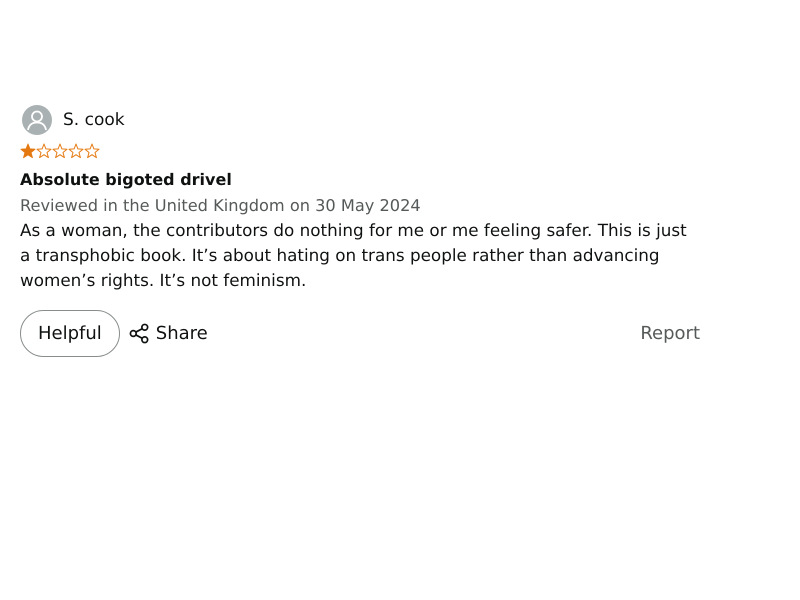 Image resolution: width=800 pixels, height=600 pixels. I want to click on filled-star-icon, so click(28, 150).